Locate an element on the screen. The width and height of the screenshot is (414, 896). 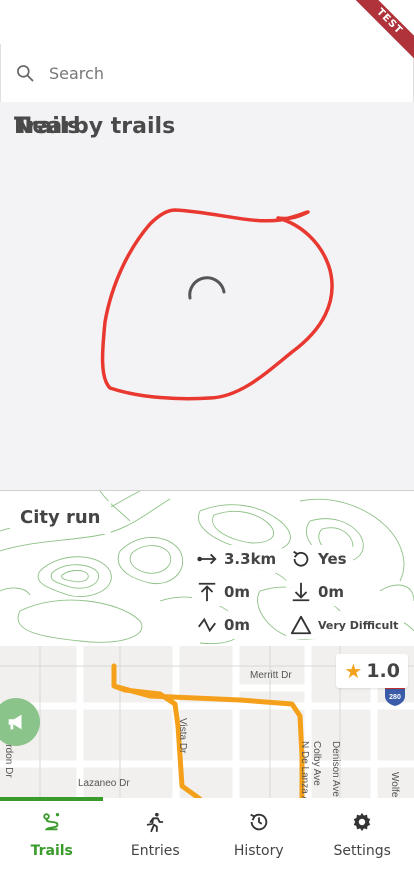
elevation-value: 0m is located at coordinates (237, 625).